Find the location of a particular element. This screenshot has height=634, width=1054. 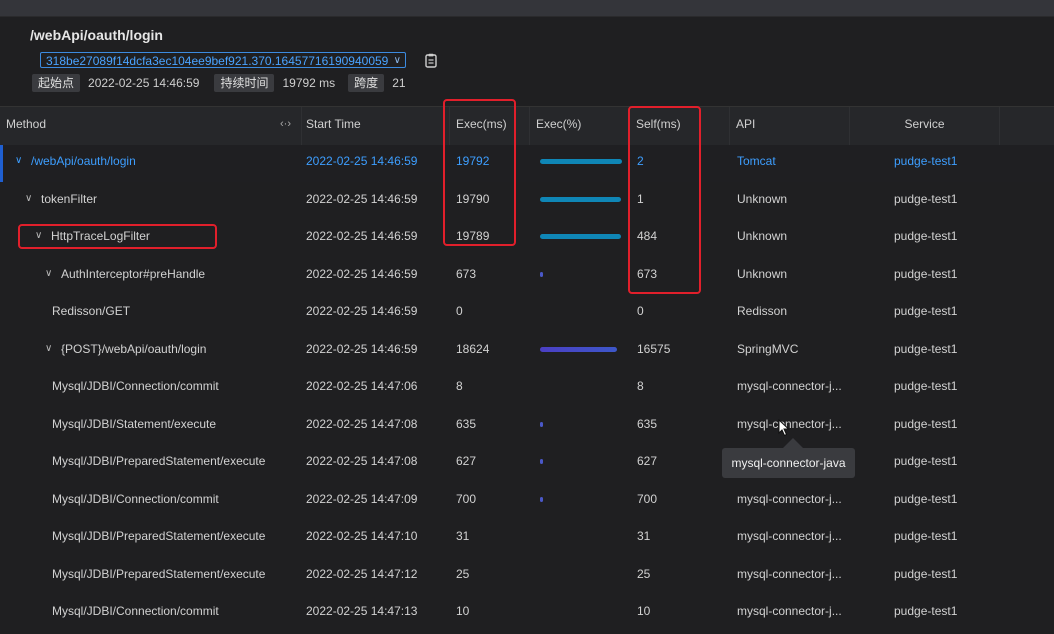

exec-ms-cell: 18624 is located at coordinates (473, 348).